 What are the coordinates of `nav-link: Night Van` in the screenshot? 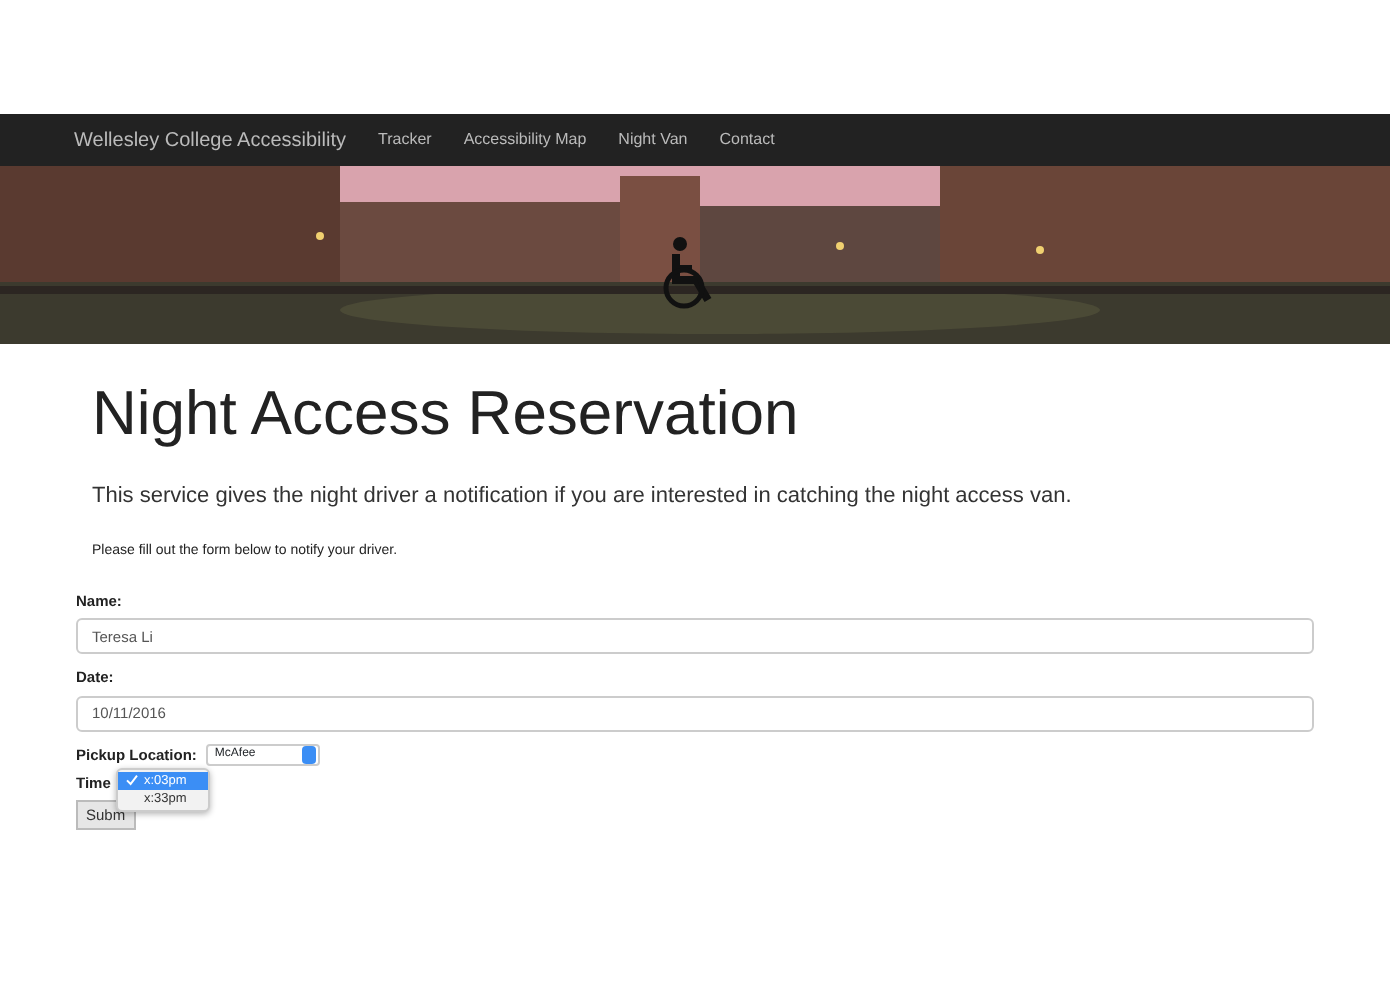 It's located at (653, 140).